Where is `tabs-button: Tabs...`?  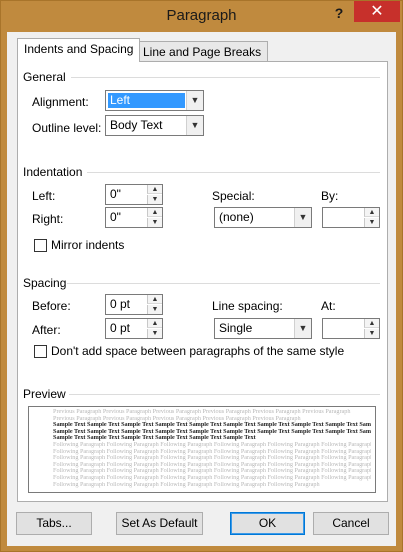
tabs-button: Tabs... is located at coordinates (54, 523).